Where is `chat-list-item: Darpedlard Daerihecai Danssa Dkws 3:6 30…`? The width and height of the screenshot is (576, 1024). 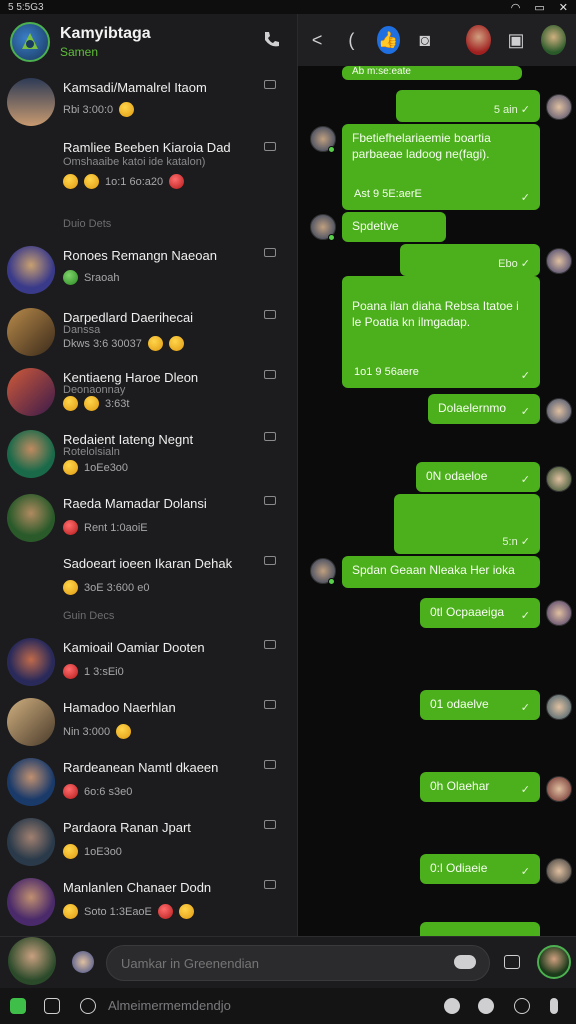 chat-list-item: Darpedlard Daerihecai Danssa Dkws 3:6 30… is located at coordinates (149, 335).